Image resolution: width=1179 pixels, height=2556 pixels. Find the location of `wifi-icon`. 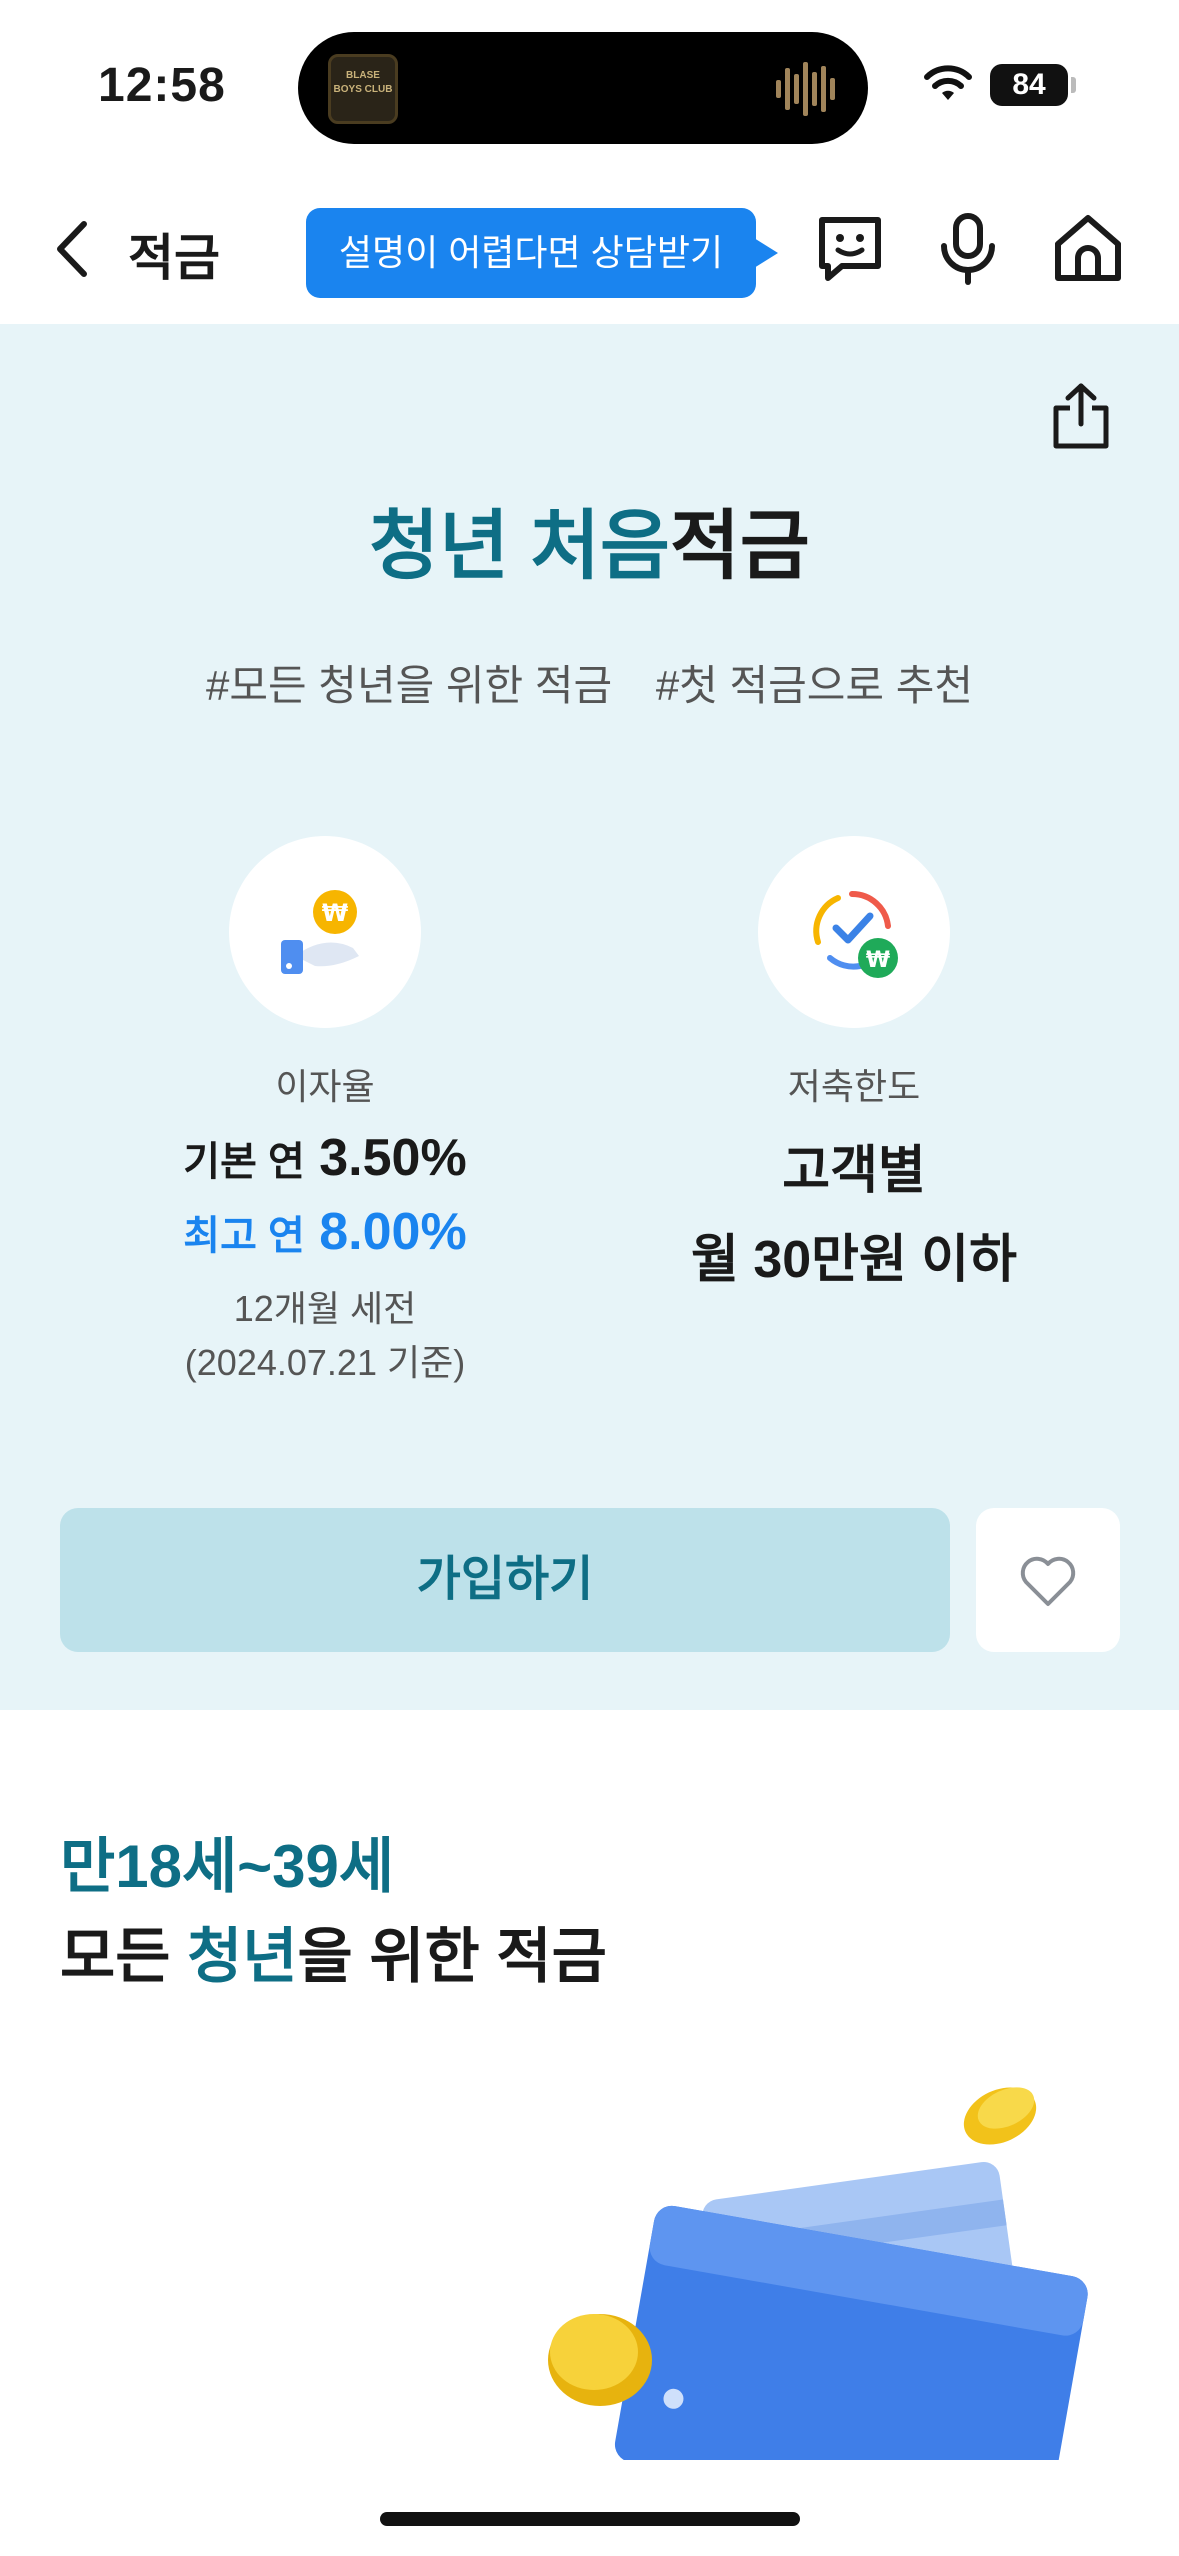

wifi-icon is located at coordinates (948, 82).